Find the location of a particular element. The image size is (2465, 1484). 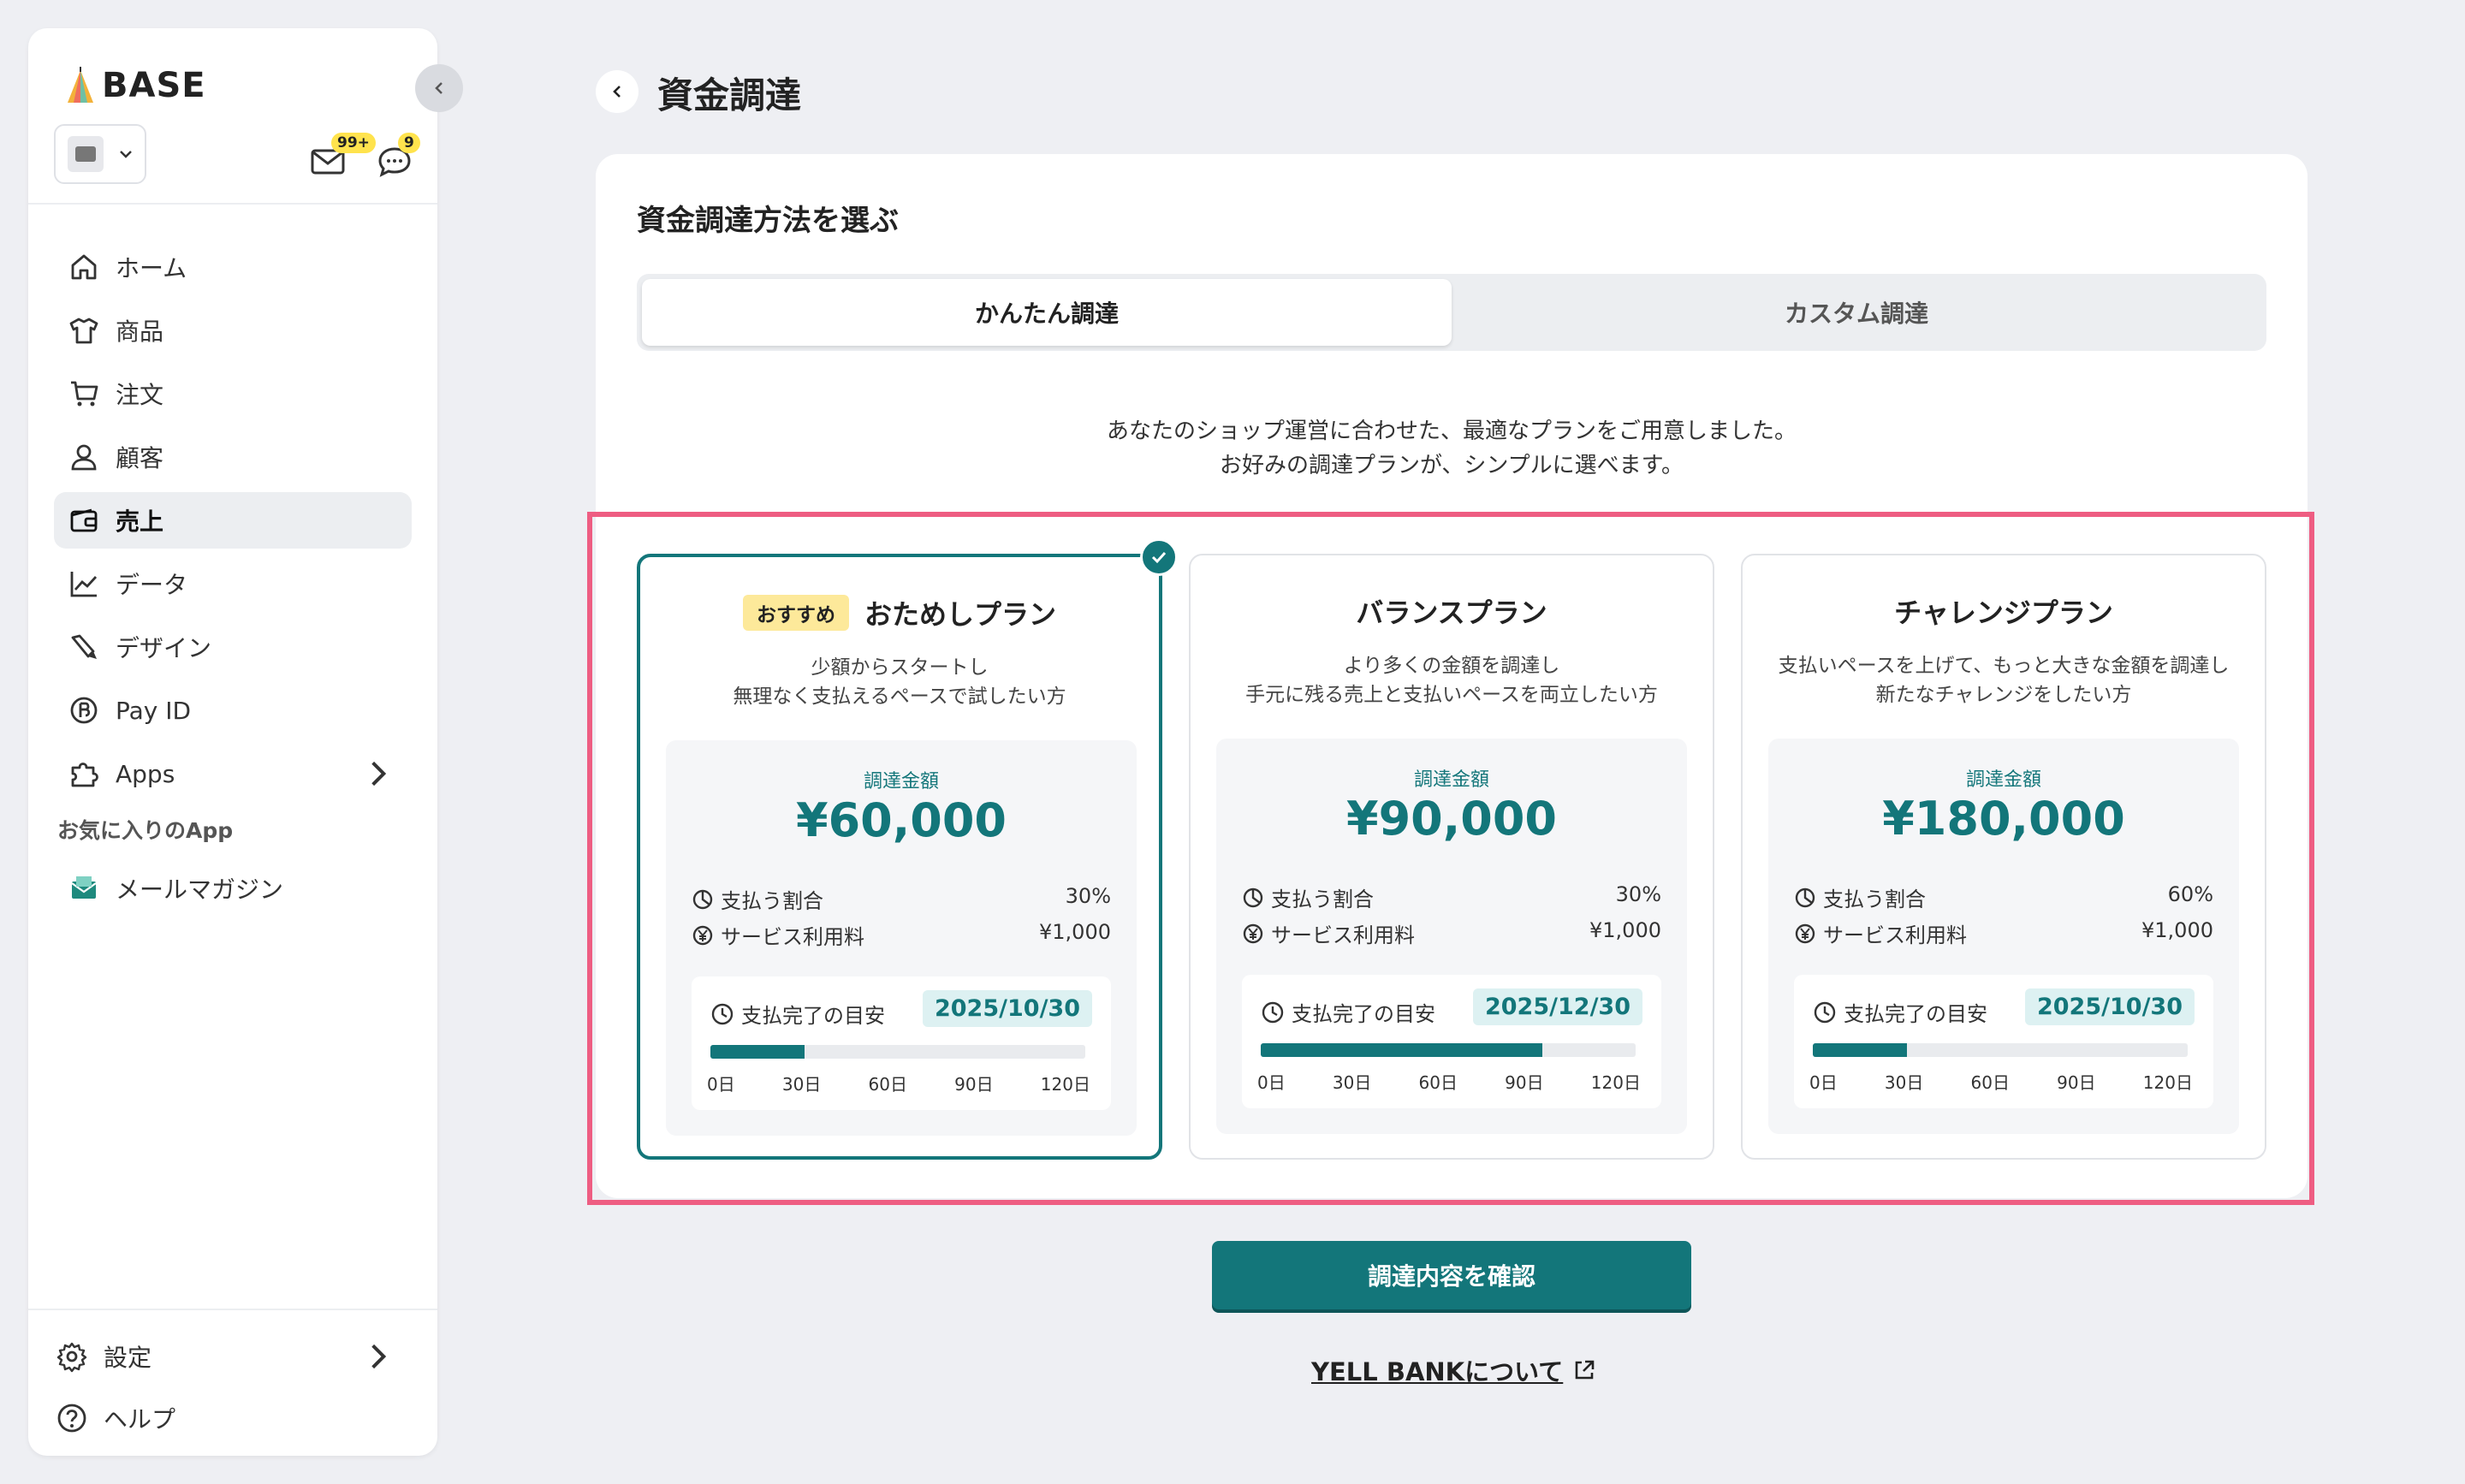

sidebar-item-design: デザイン is located at coordinates (233, 647).